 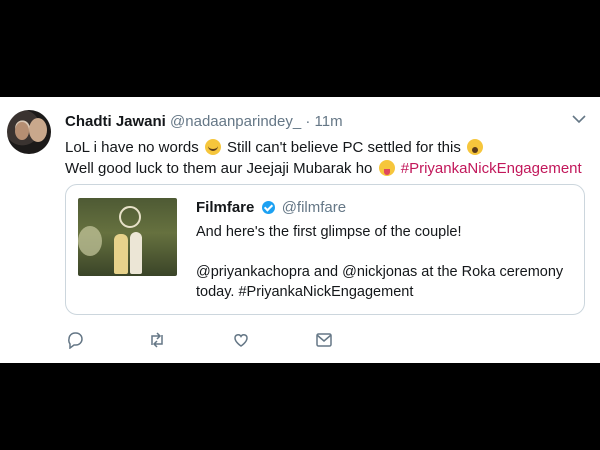 What do you see at coordinates (29, 132) in the screenshot?
I see `avatar` at bounding box center [29, 132].